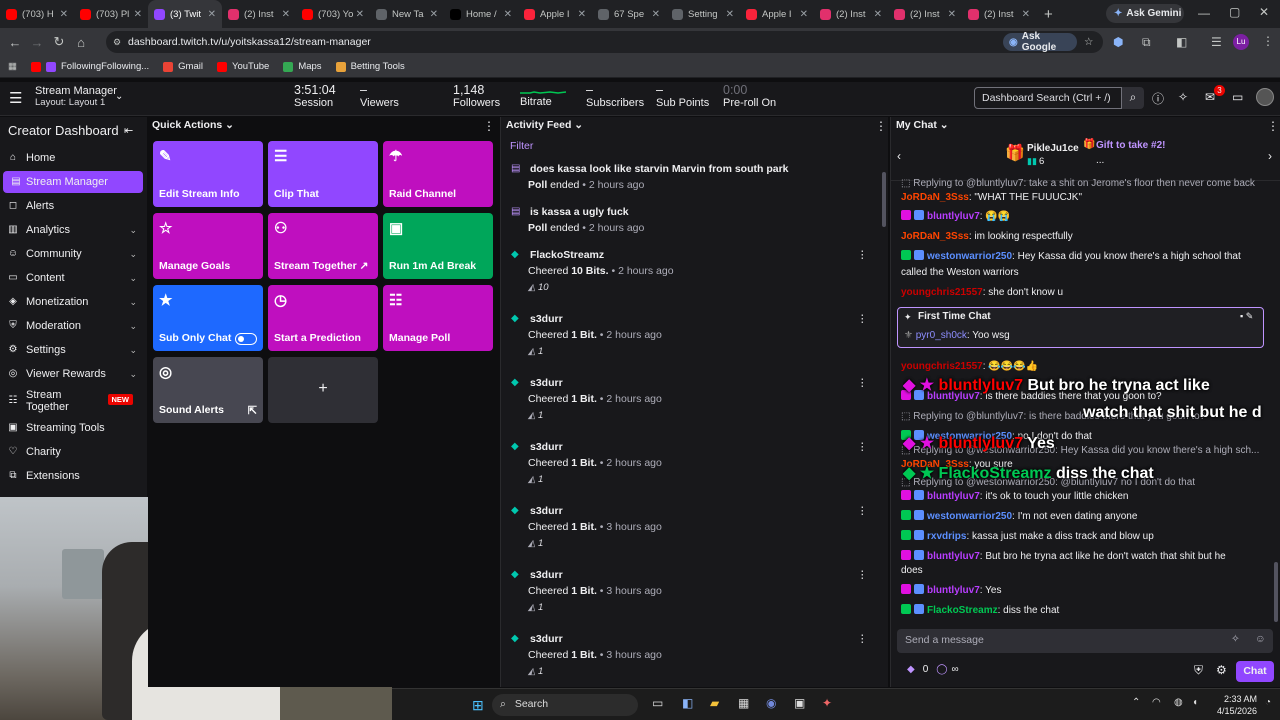 Image resolution: width=1280 pixels, height=720 pixels. What do you see at coordinates (1088, 42) in the screenshot?
I see `bookmark-star-icon: ☆` at bounding box center [1088, 42].